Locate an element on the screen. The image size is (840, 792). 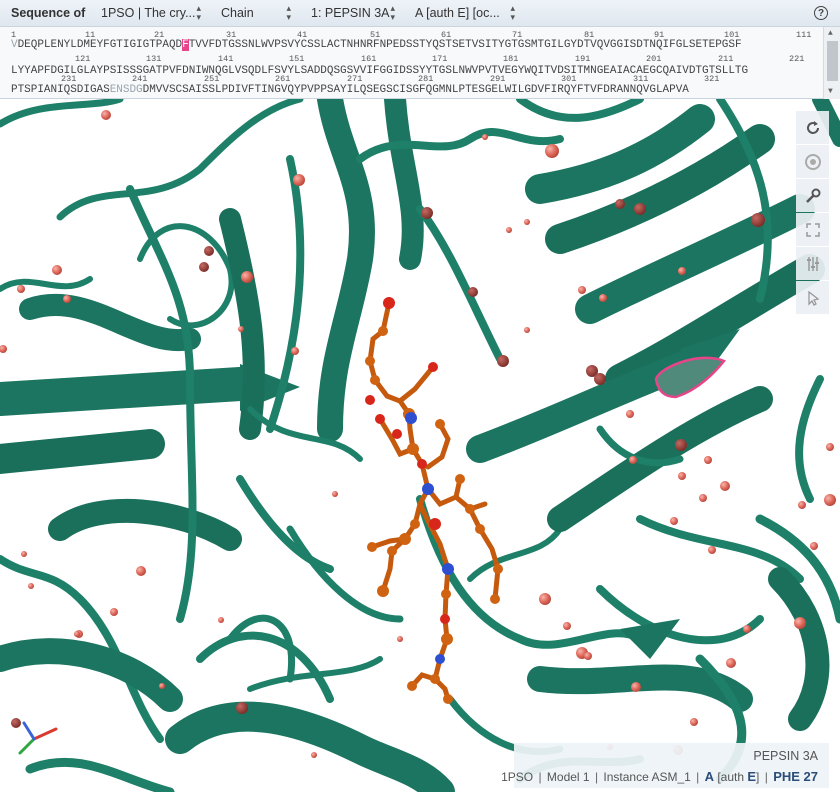
wrench-icon is located at coordinates (812, 195).